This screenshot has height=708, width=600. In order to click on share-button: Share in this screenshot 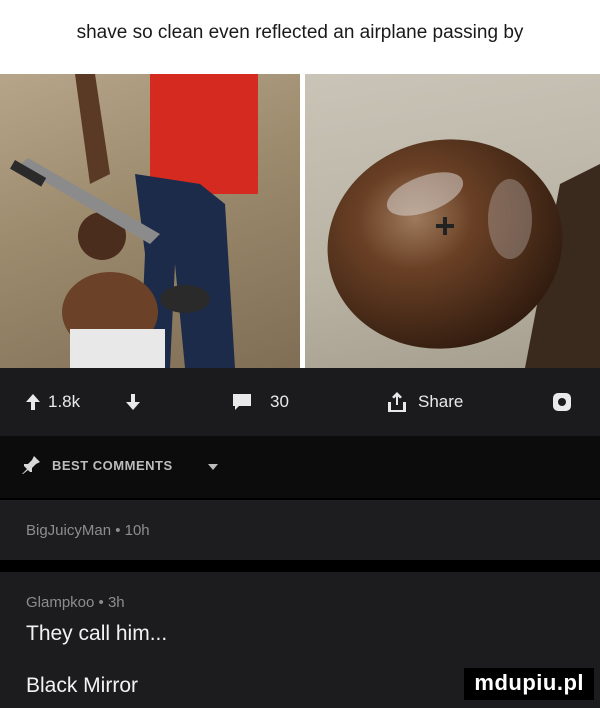, I will do `click(425, 402)`.